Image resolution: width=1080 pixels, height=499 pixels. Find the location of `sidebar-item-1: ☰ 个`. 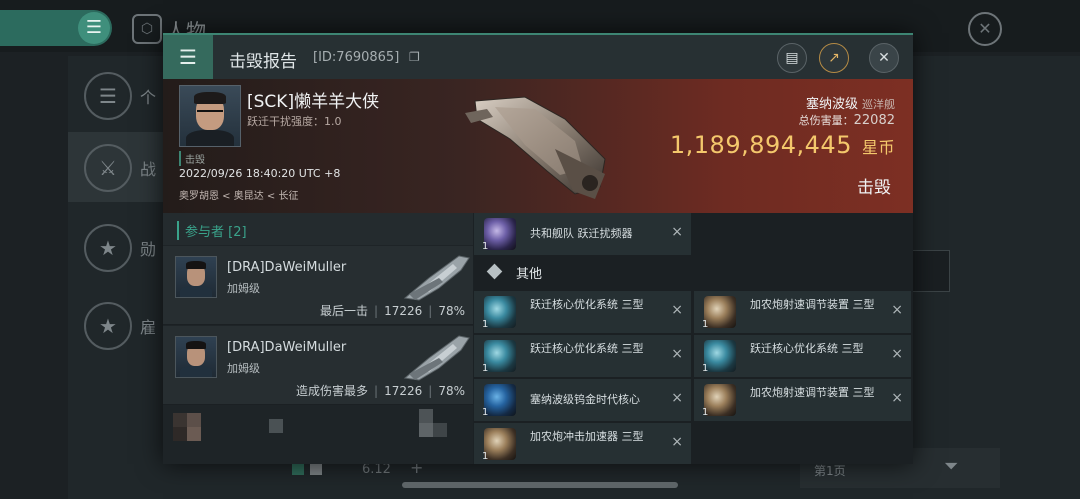

sidebar-item-1: ☰ 个 is located at coordinates (116, 95).